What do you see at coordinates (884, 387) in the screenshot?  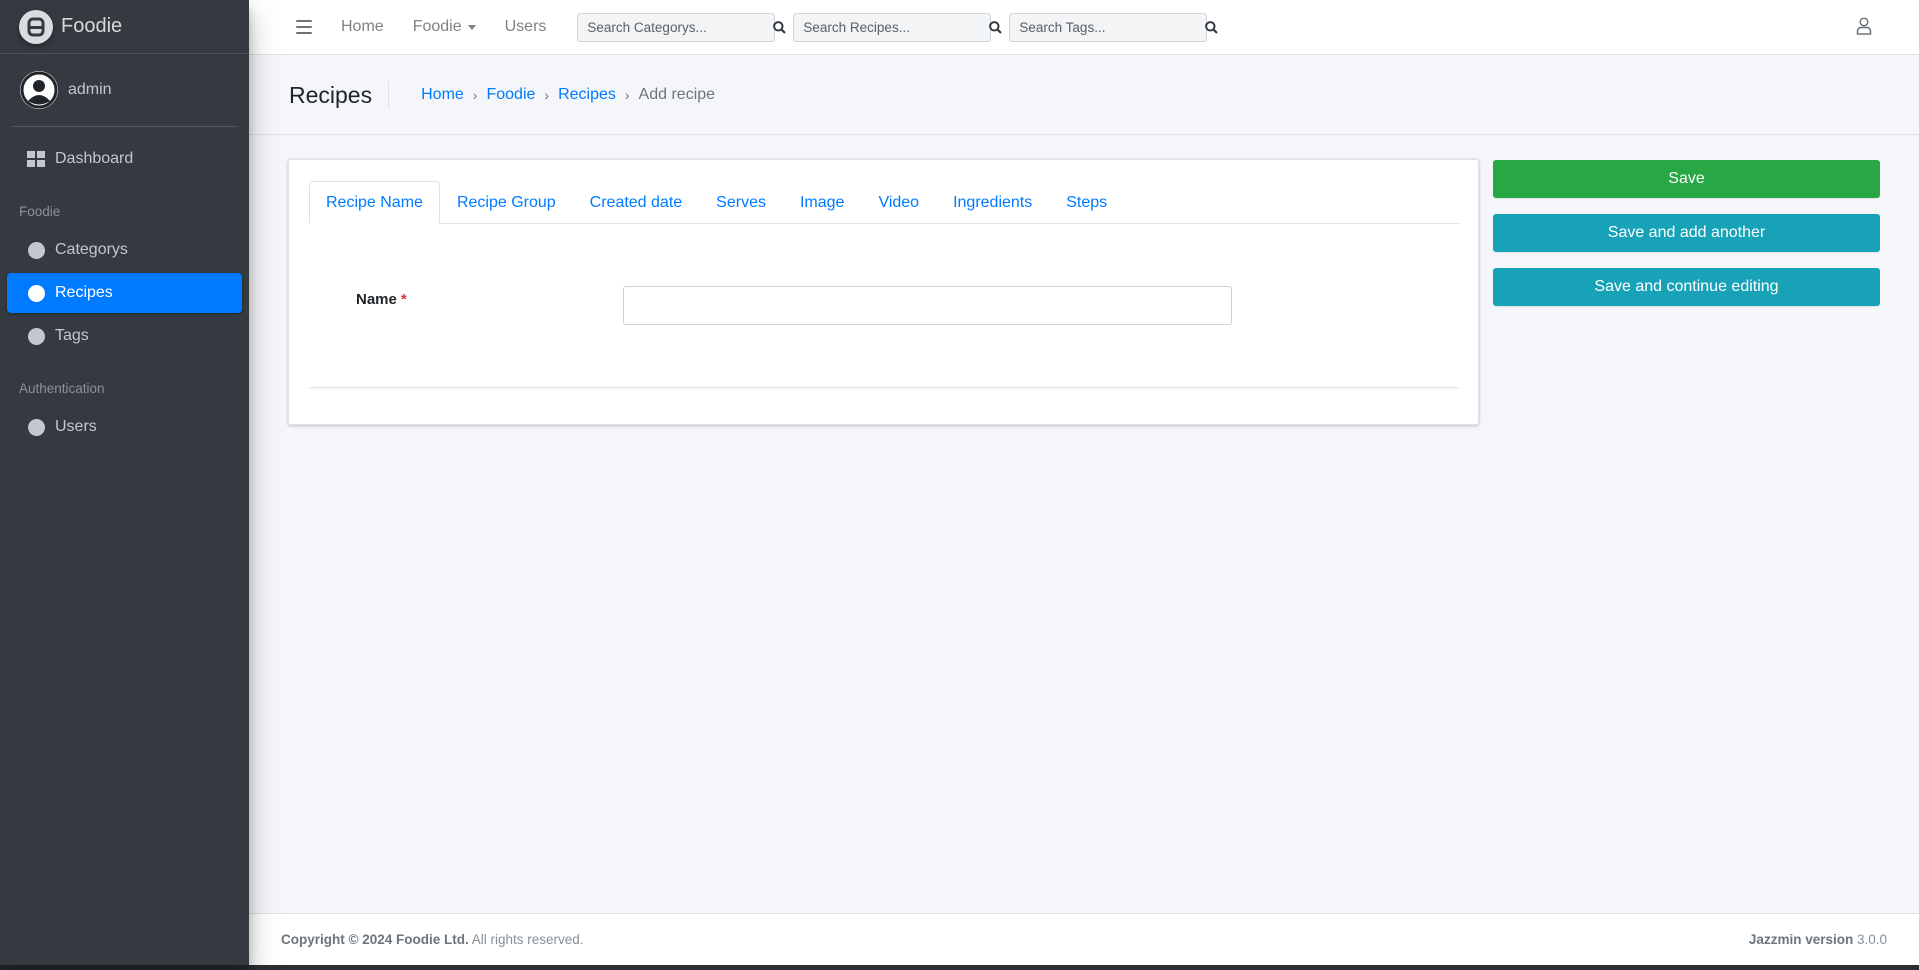 I see `form-divider` at bounding box center [884, 387].